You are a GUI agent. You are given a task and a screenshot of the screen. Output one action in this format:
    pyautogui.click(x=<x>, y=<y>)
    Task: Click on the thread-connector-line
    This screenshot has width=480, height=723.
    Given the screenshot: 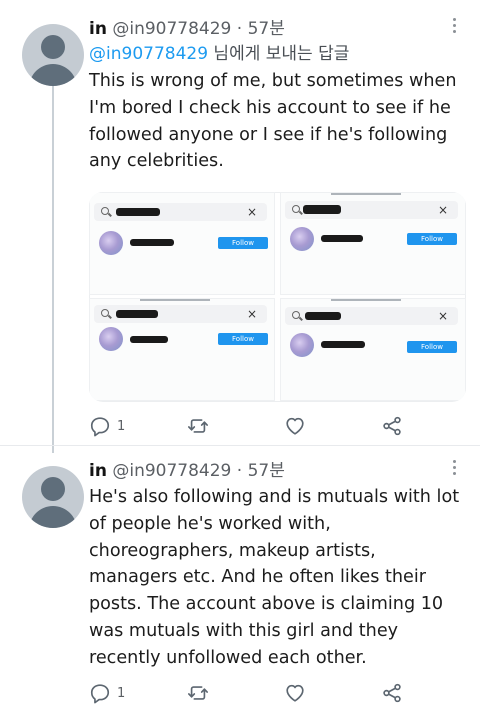 What is the action you would take?
    pyautogui.click(x=53, y=269)
    